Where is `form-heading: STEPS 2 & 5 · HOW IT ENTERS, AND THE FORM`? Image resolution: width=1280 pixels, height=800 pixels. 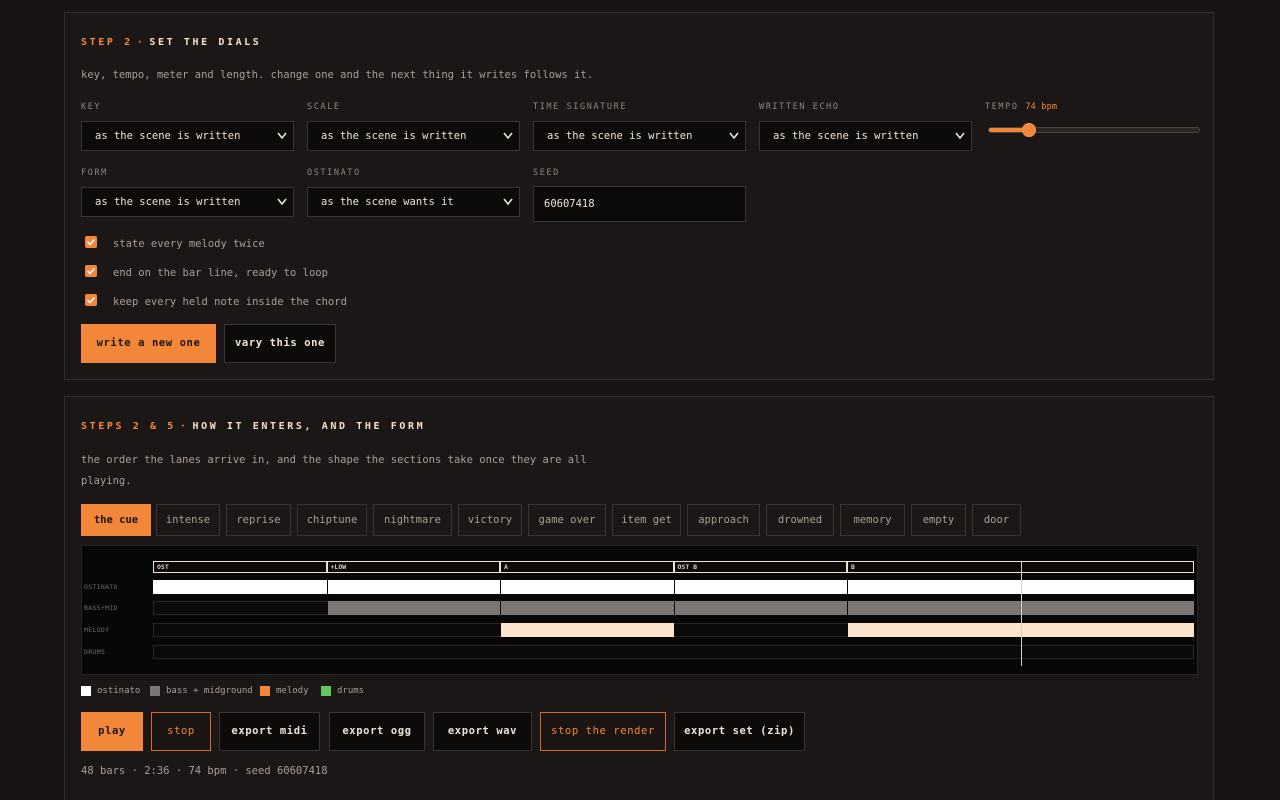 form-heading: STEPS 2 & 5 · HOW IT ENTERS, AND THE FORM is located at coordinates (253, 426).